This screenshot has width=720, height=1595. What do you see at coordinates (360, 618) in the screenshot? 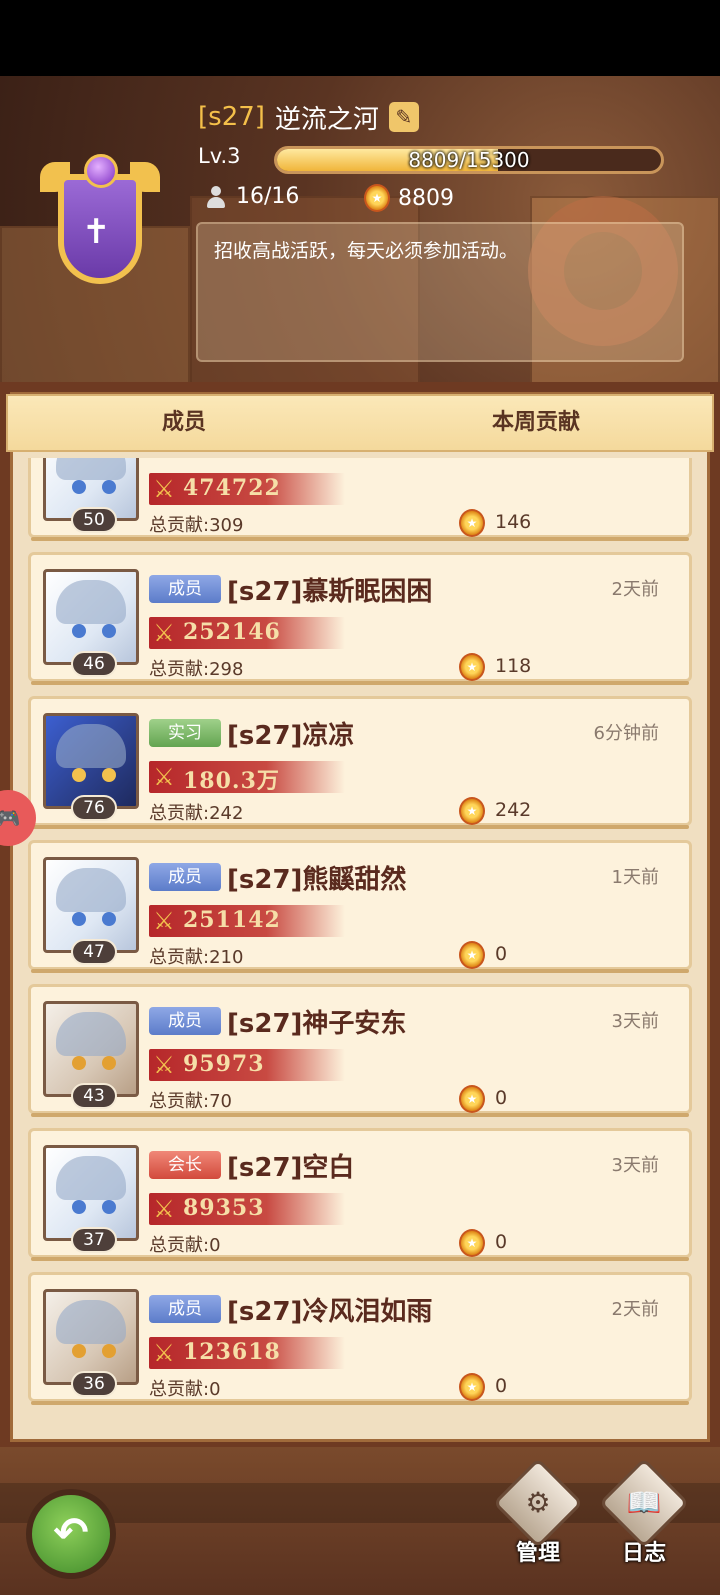
I see `member-card: 46 成员 [s27]慕斯眠困困 2天前 ⚔ 252146 总贡献:298 ★ 118` at bounding box center [360, 618].